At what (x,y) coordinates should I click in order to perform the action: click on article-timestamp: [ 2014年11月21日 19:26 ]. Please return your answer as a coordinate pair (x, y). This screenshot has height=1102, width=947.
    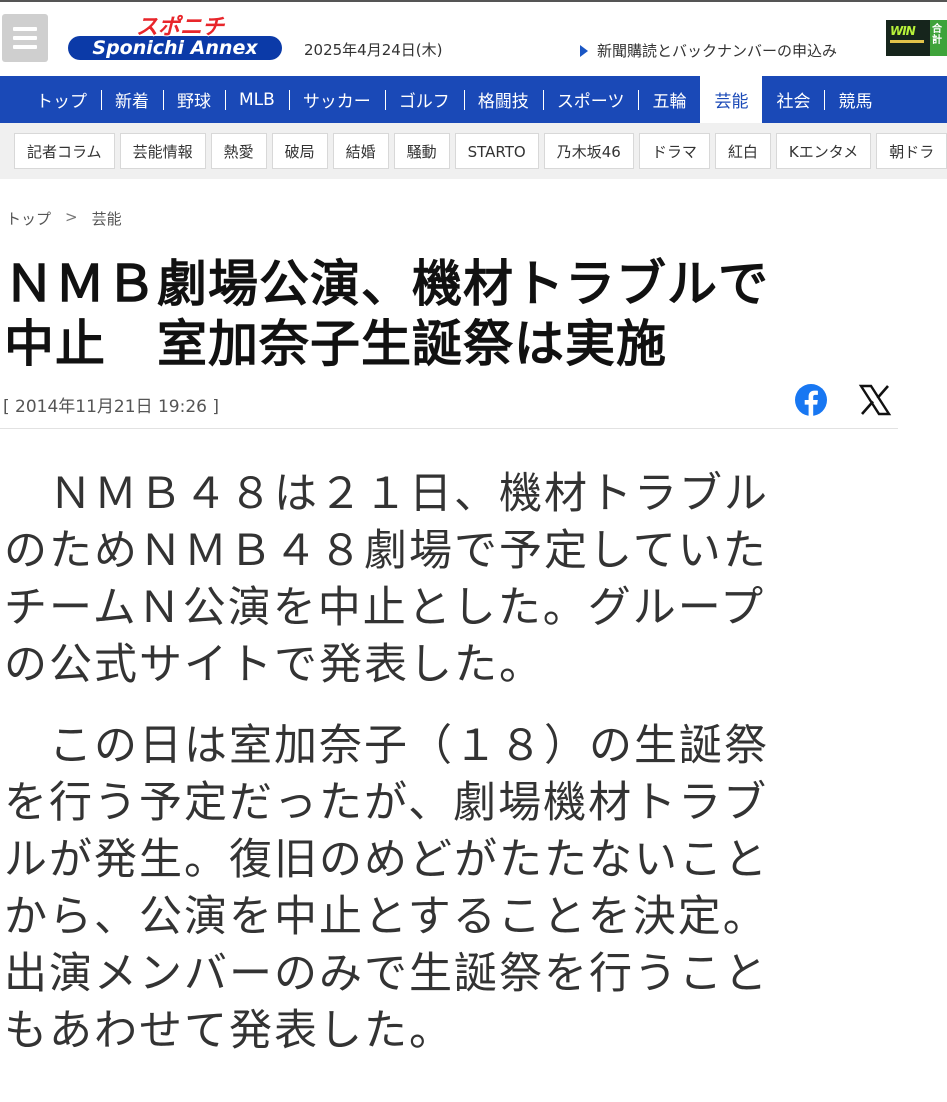
    Looking at the image, I should click on (111, 407).